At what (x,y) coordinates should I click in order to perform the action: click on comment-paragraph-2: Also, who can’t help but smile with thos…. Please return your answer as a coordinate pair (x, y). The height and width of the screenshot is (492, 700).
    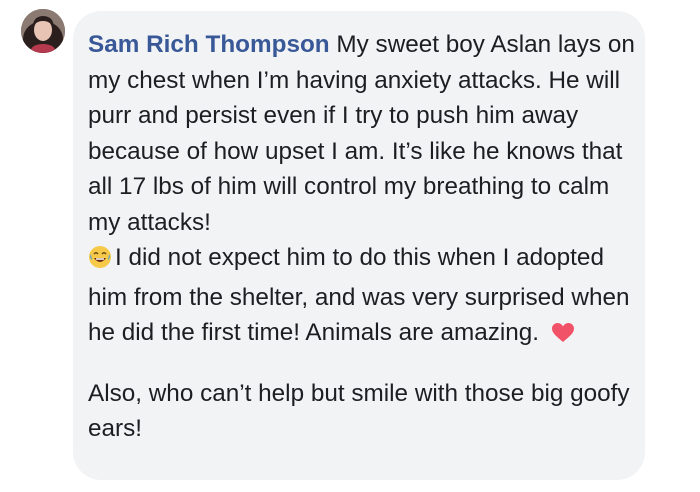
    Looking at the image, I should click on (359, 411).